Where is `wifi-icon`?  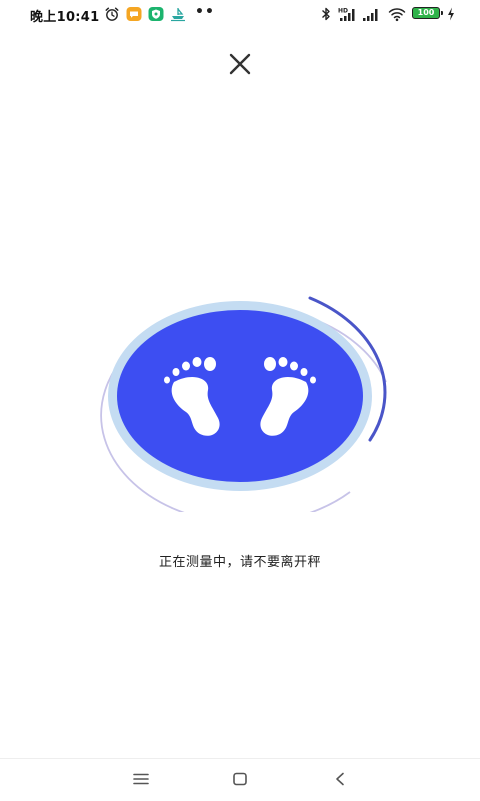
wifi-icon is located at coordinates (397, 15).